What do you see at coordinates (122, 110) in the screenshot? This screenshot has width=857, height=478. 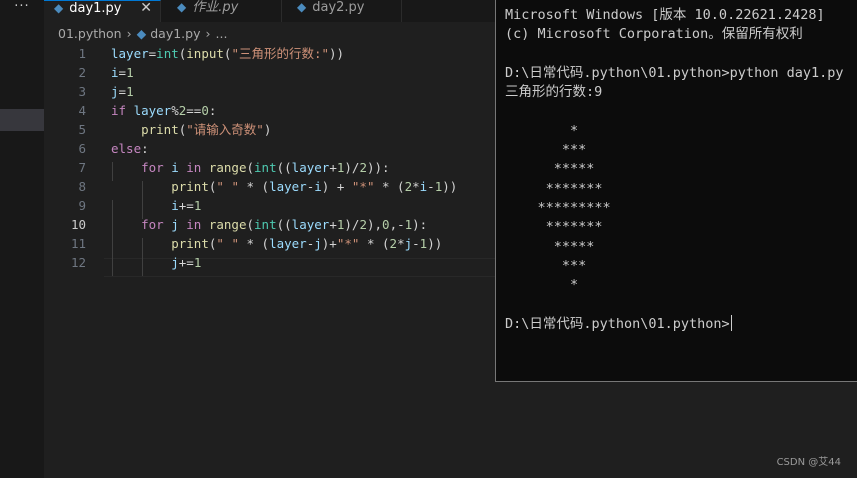 I see `code-token: if` at bounding box center [122, 110].